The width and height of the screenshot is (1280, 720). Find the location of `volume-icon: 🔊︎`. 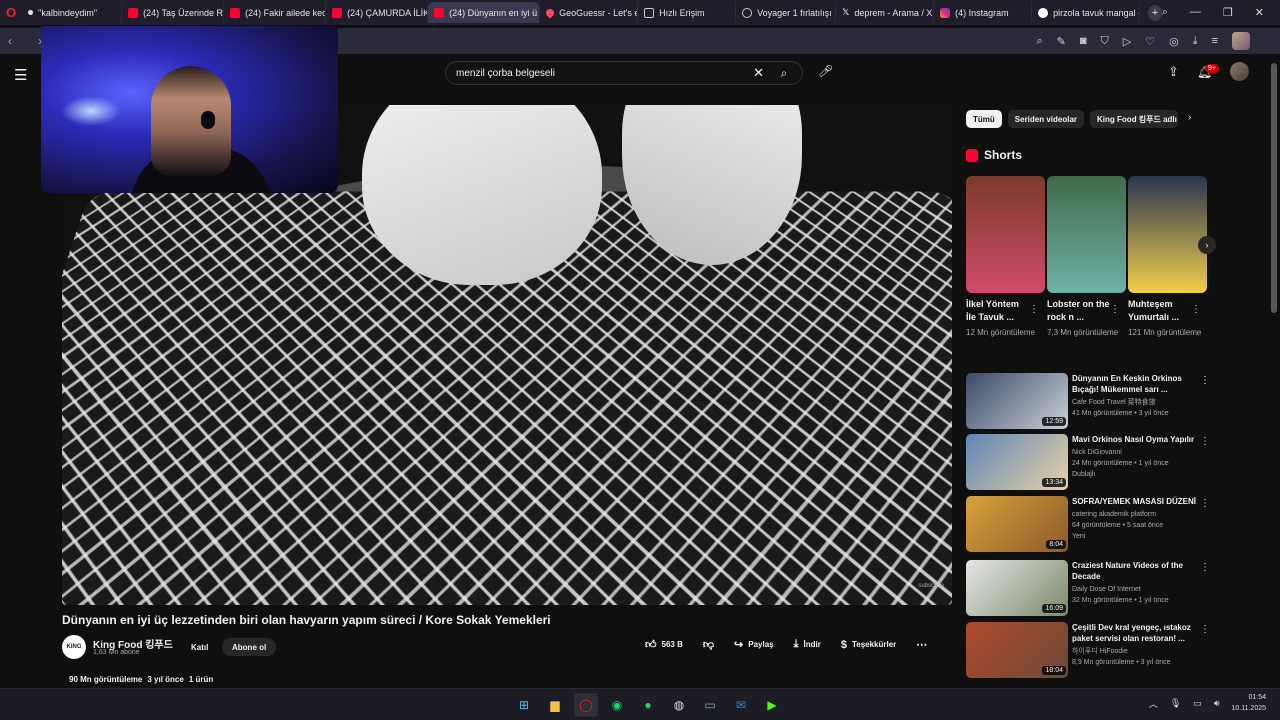

volume-icon: 🔊︎ is located at coordinates (1217, 703).